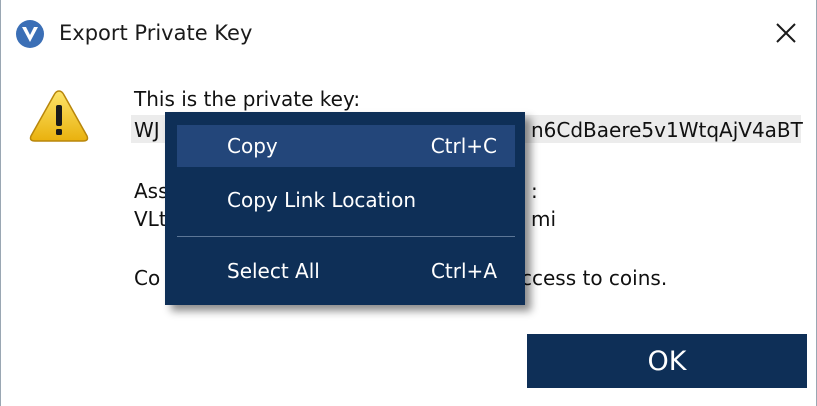 The height and width of the screenshot is (406, 817). I want to click on close-button, so click(786, 33).